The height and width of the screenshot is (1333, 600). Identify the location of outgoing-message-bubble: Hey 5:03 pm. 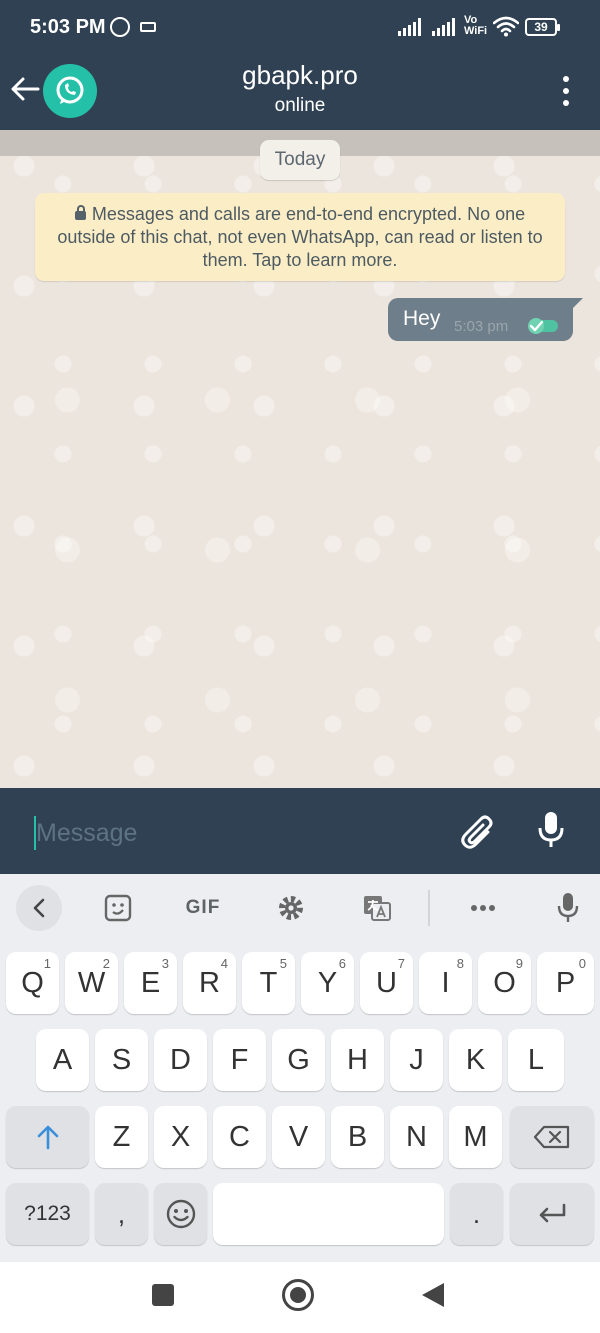
(485, 319).